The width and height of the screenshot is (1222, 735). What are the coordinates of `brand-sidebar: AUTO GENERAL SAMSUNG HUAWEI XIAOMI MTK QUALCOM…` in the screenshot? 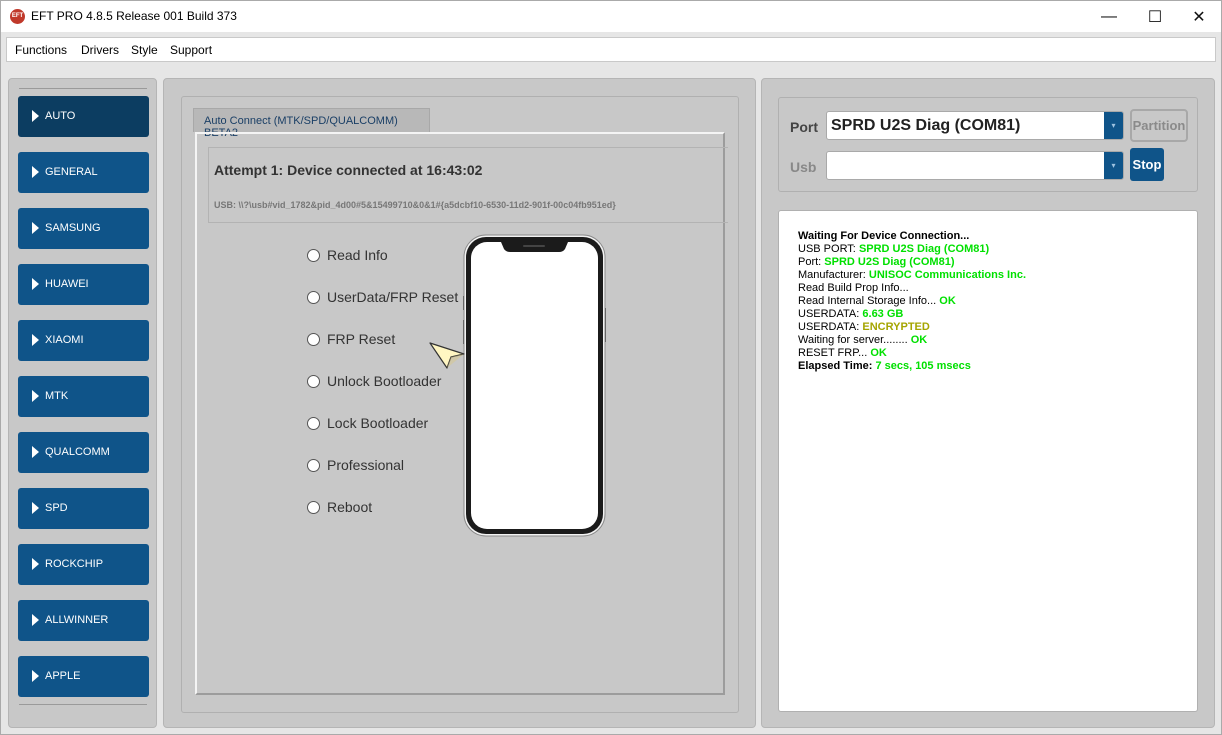 It's located at (82, 403).